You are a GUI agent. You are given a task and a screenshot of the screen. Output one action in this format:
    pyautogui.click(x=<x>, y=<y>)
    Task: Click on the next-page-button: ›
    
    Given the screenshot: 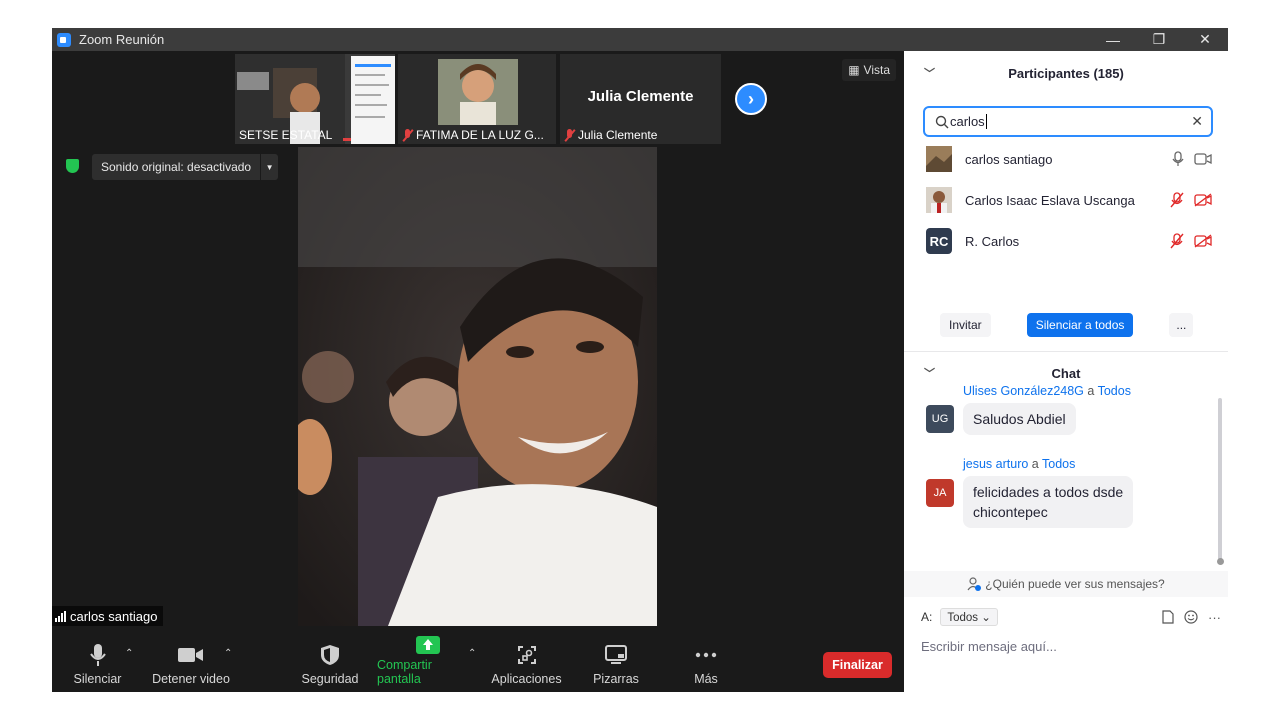 What is the action you would take?
    pyautogui.click(x=751, y=99)
    